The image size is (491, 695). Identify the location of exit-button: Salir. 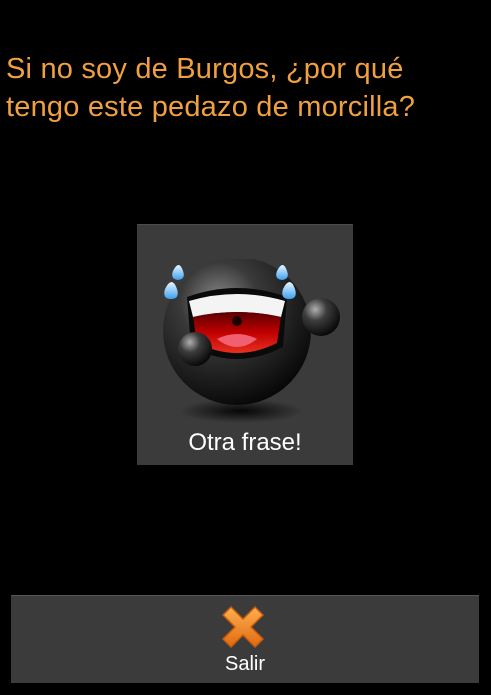
(245, 639).